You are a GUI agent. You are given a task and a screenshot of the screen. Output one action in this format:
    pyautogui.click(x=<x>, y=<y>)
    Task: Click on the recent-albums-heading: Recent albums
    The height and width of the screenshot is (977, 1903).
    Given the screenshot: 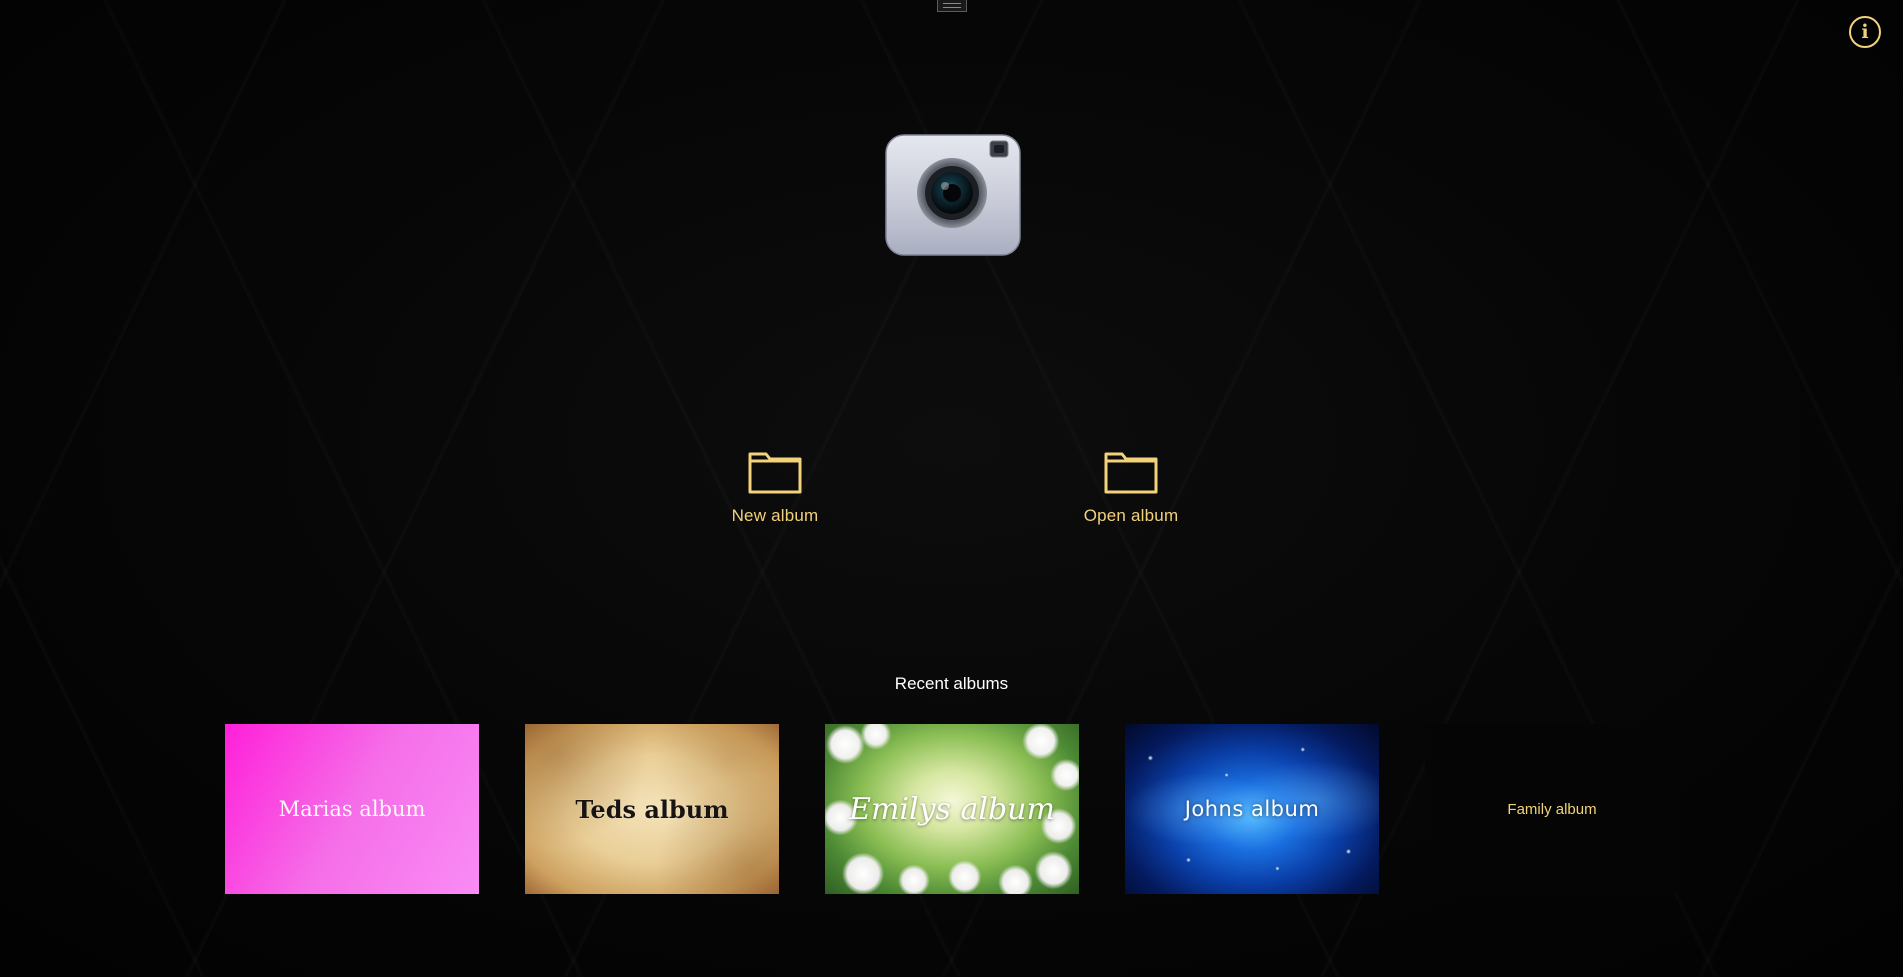 What is the action you would take?
    pyautogui.click(x=951, y=683)
    